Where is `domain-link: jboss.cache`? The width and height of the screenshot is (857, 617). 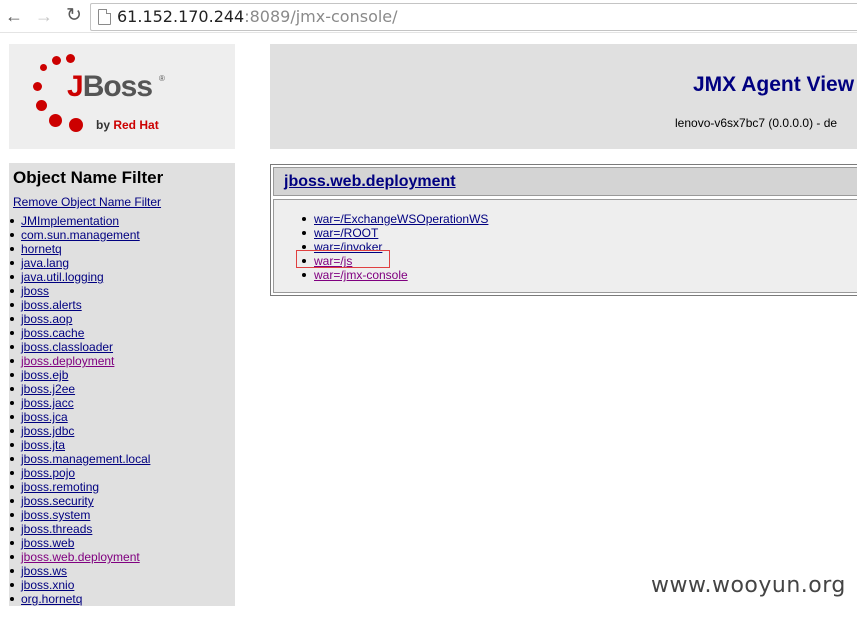 domain-link: jboss.cache is located at coordinates (52, 333).